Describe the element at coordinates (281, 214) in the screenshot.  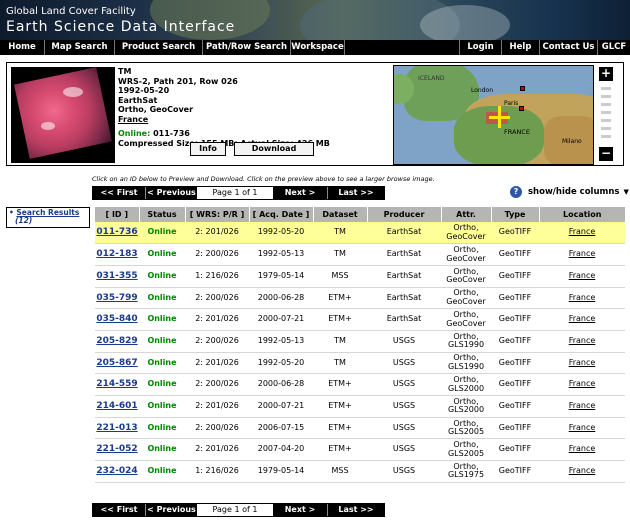
I see `col-header-date: [ Acq. Date ]` at that location.